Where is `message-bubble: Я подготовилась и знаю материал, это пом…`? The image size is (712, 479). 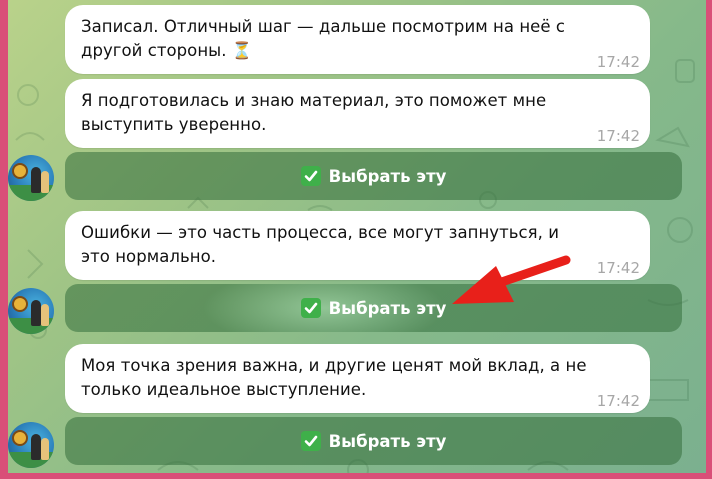
message-bubble: Я подготовилась и знаю материал, это пом… is located at coordinates (357, 113).